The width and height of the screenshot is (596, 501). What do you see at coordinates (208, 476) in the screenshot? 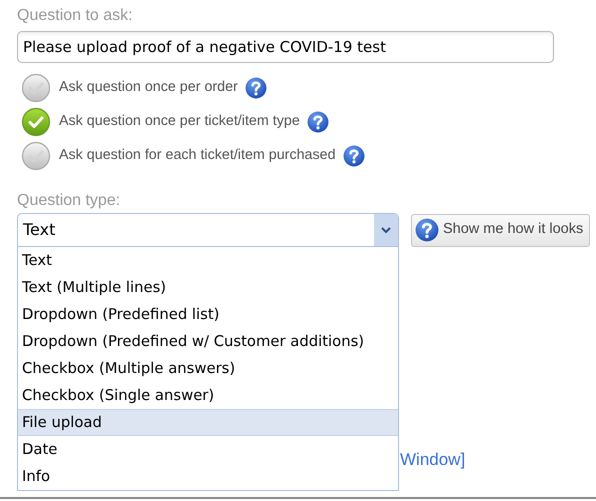
I see `dropdown-option: Info` at bounding box center [208, 476].